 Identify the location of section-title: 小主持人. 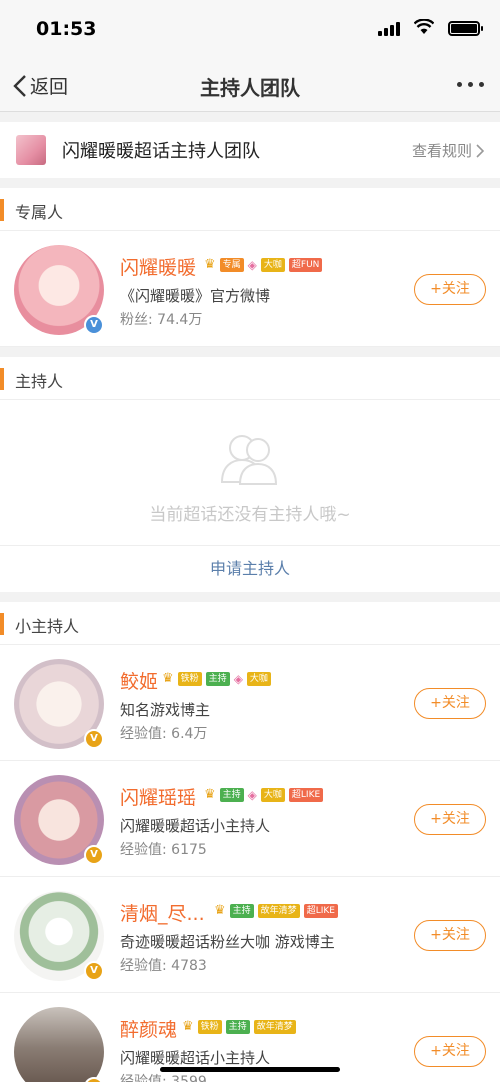
(47, 626).